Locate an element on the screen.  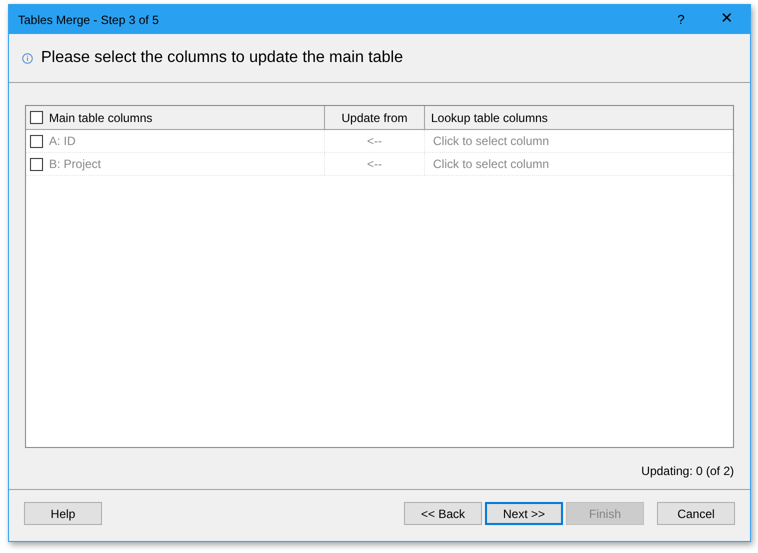
dialog-button: Cancel is located at coordinates (696, 513).